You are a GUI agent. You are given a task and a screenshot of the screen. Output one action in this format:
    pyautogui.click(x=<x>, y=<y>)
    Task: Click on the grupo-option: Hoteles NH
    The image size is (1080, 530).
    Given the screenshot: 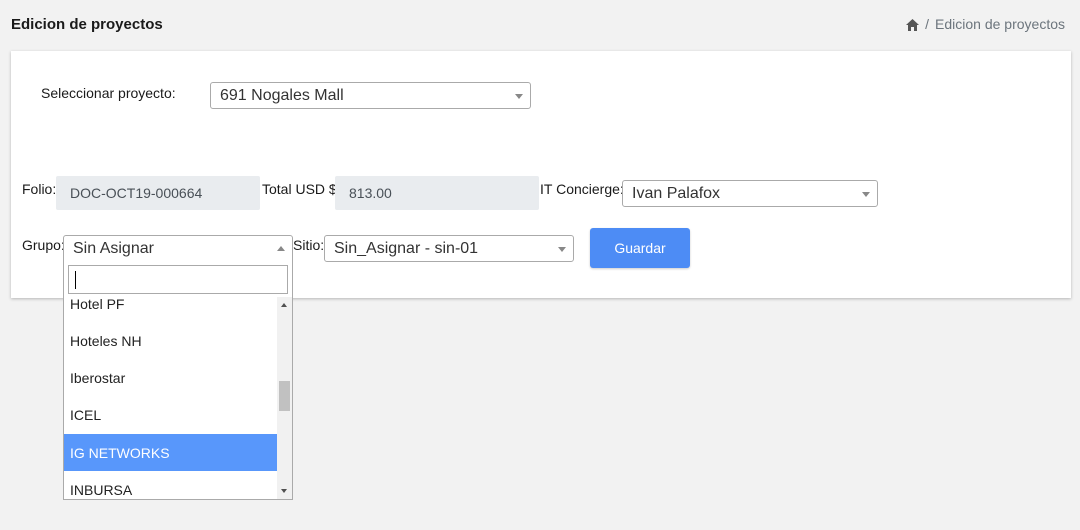 What is the action you would take?
    pyautogui.click(x=170, y=340)
    